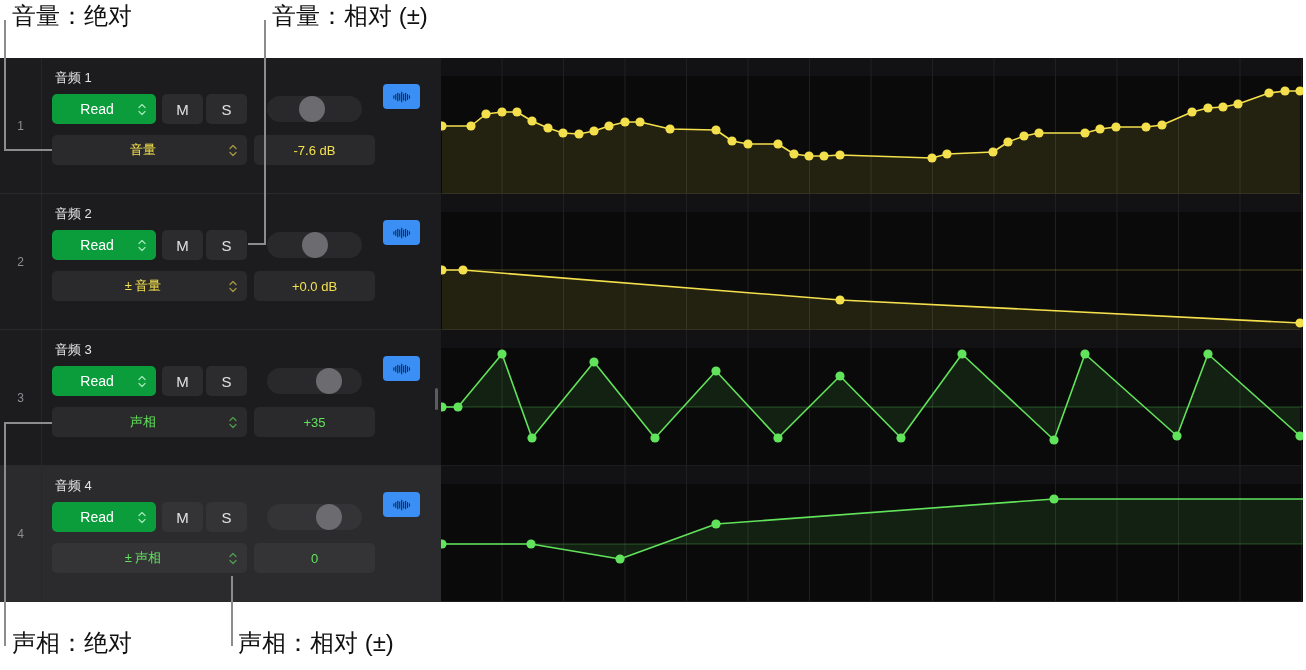 The height and width of the screenshot is (670, 1306). I want to click on value-field: +35, so click(314, 422).